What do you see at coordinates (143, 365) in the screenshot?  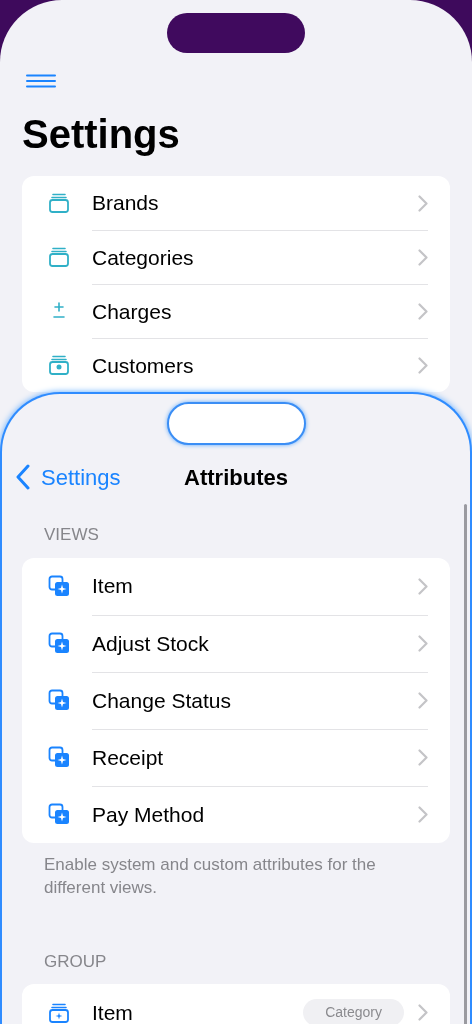 I see `row-label: Customers` at bounding box center [143, 365].